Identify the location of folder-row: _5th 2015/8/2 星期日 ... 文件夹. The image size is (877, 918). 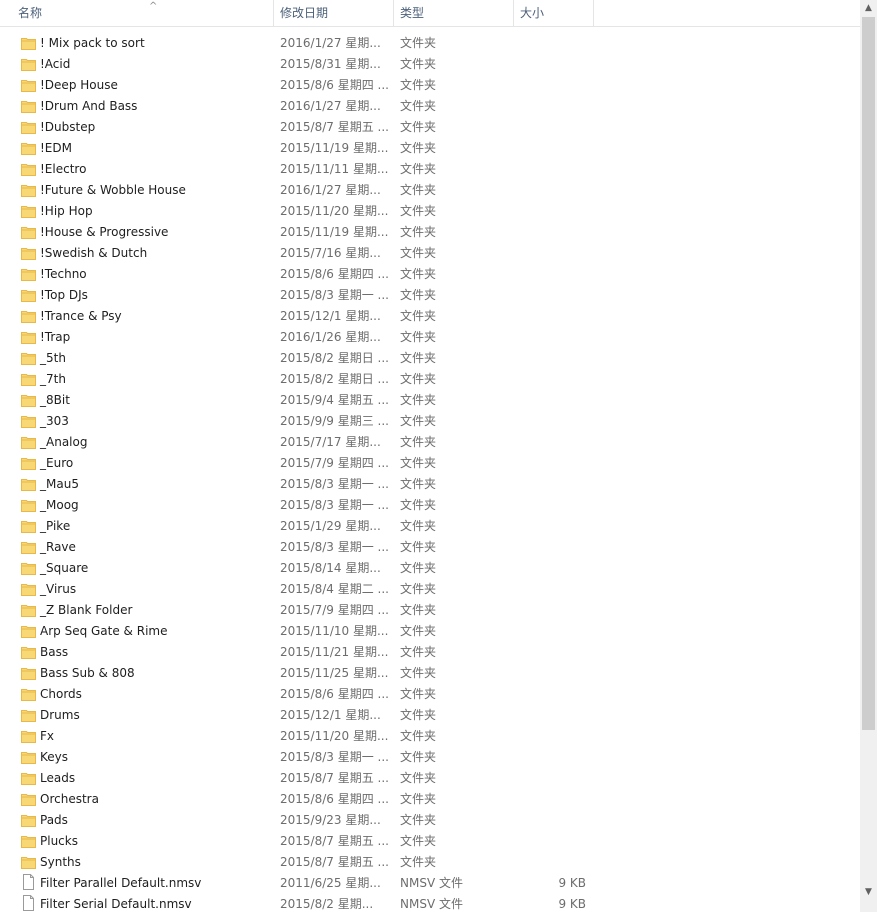
(430, 358).